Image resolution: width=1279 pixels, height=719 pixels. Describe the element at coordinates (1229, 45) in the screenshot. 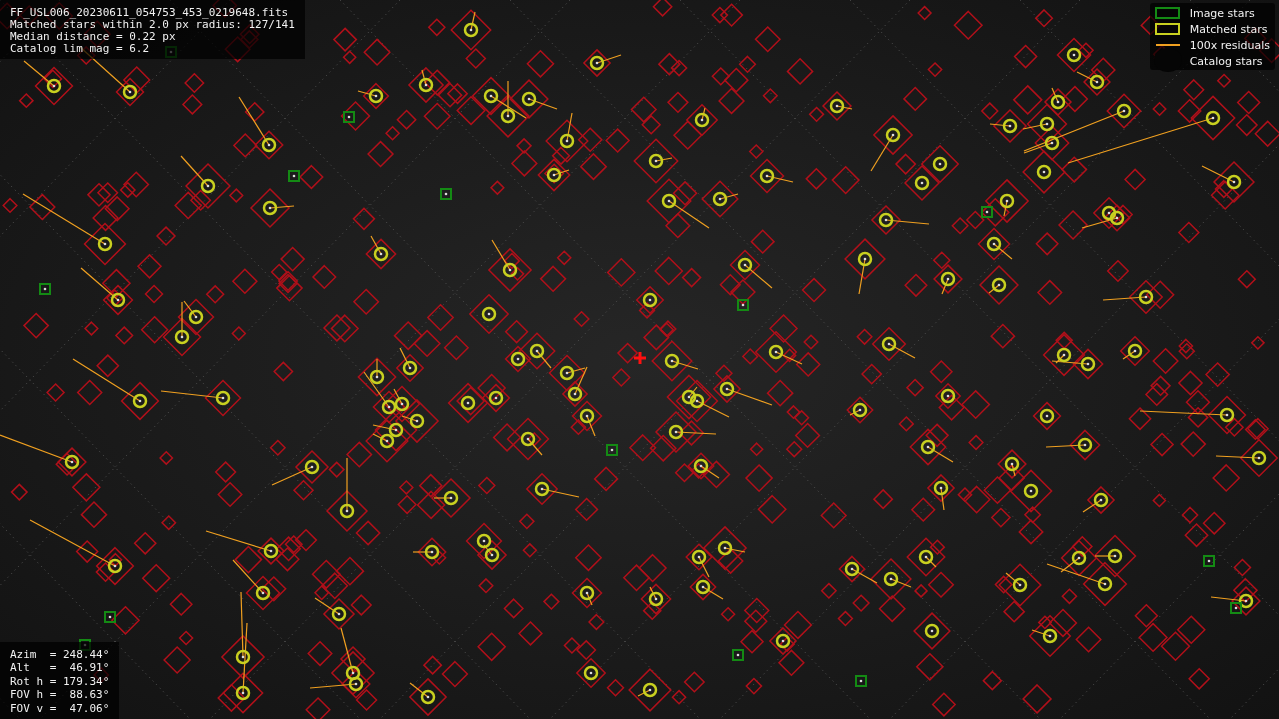

I see `legend-label: 100x residuals` at that location.